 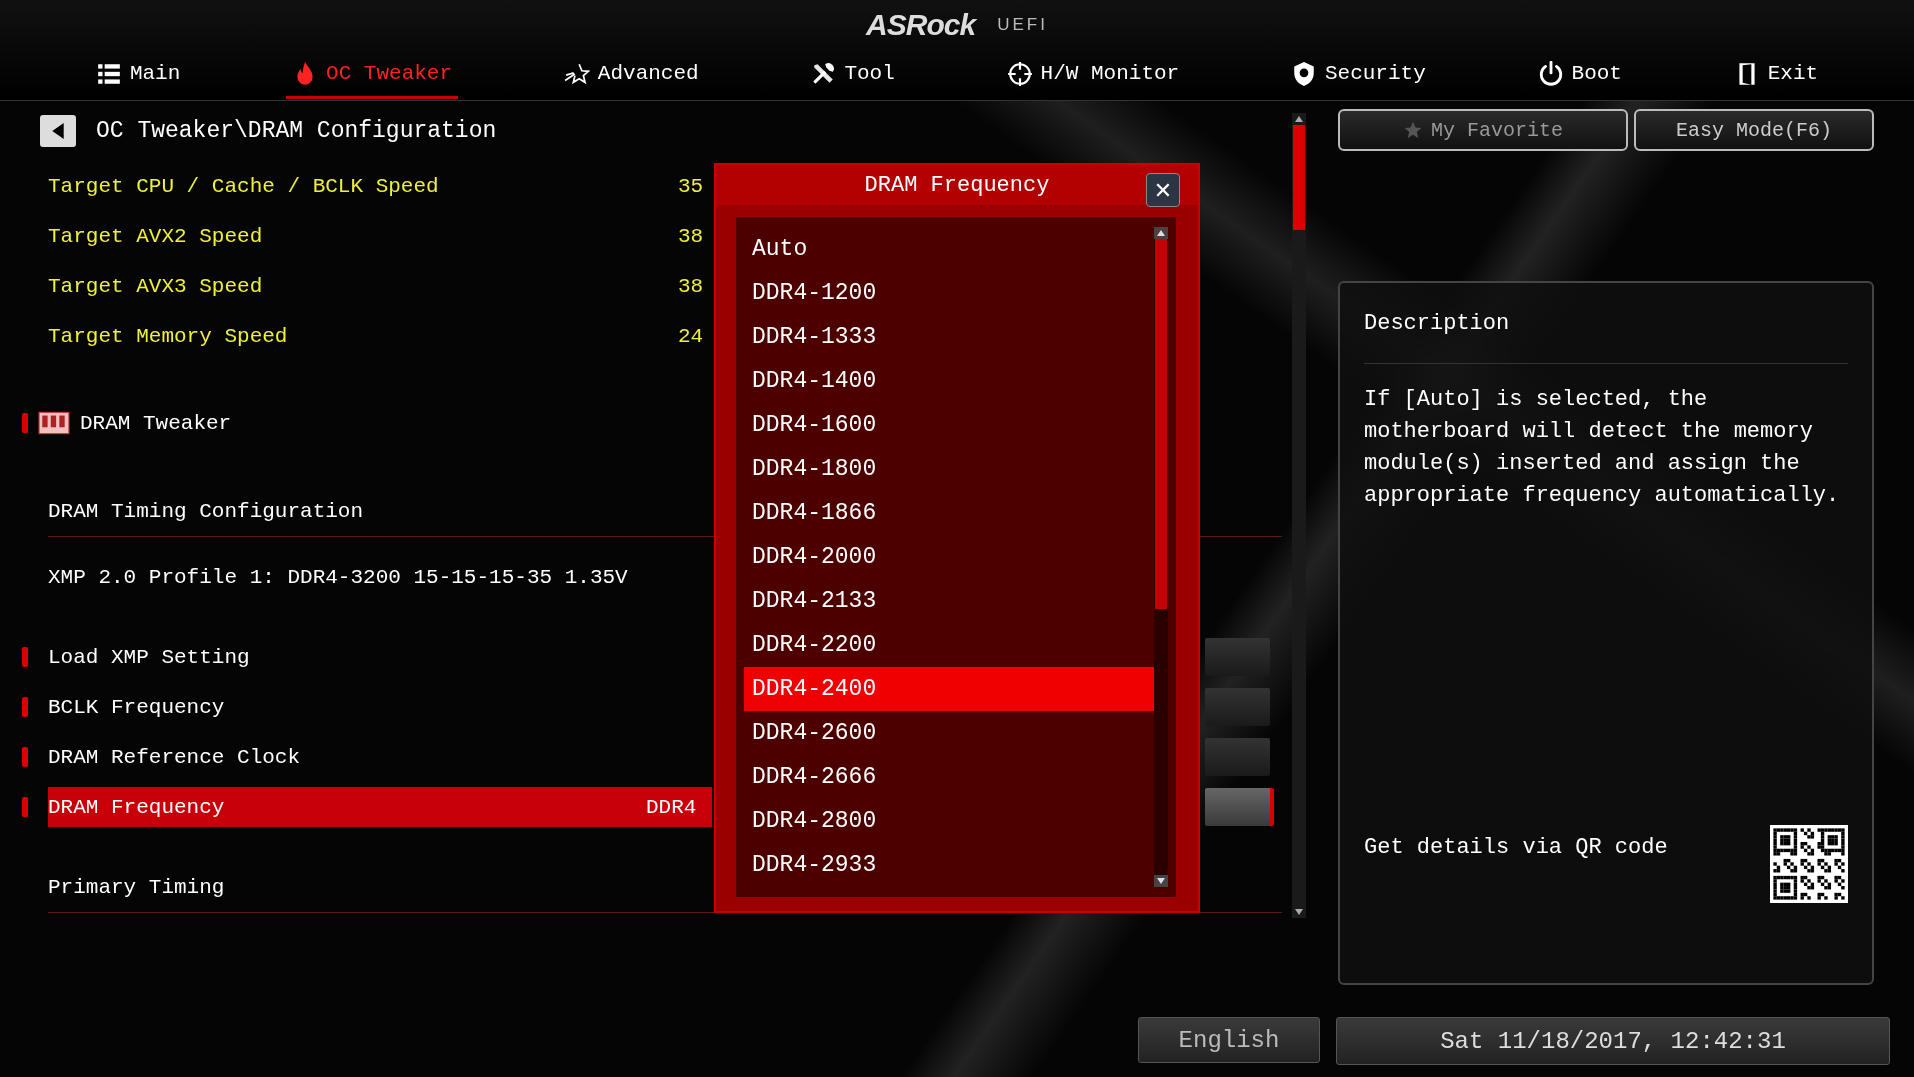 I want to click on dialog-title: DRAM Frequency, so click(x=957, y=185).